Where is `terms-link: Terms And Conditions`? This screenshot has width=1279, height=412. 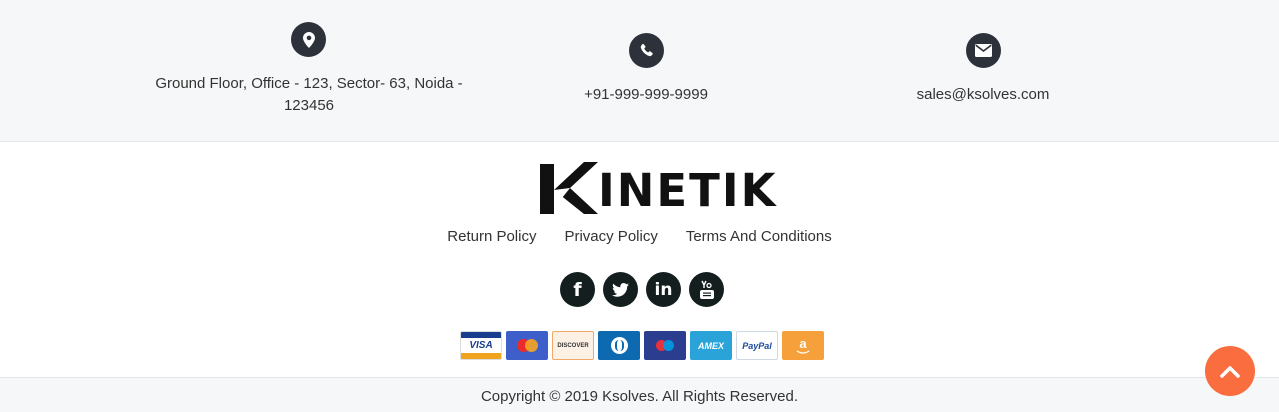 terms-link: Terms And Conditions is located at coordinates (759, 237).